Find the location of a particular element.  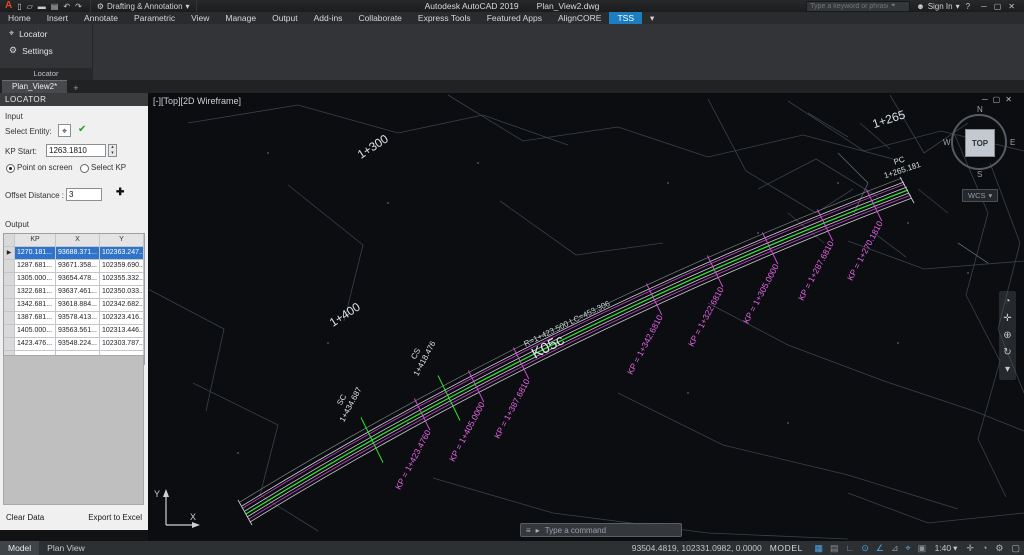

export-to-excel-button: Export to Excel is located at coordinates (115, 517).